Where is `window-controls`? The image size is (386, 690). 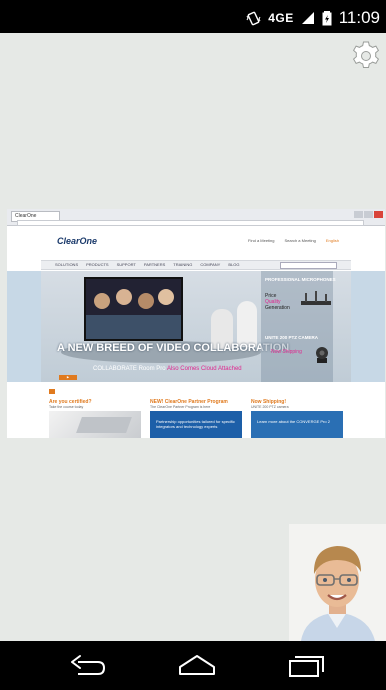
window-controls is located at coordinates (368, 214).